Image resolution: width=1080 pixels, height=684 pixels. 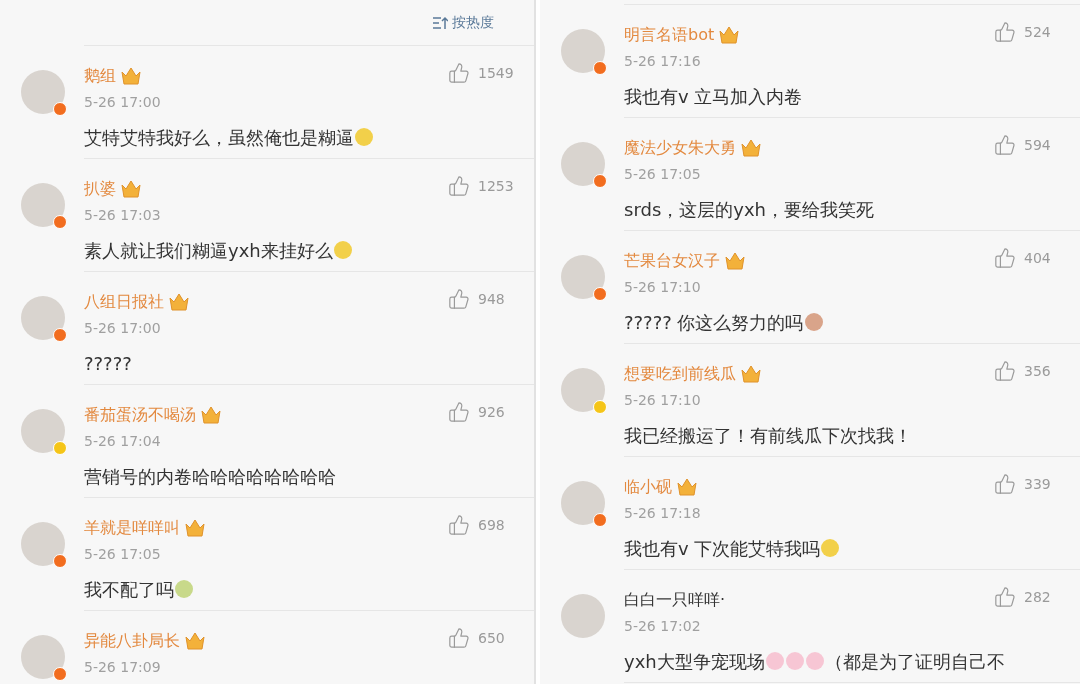 What do you see at coordinates (210, 476) in the screenshot?
I see `comment-text: 营销号的内卷哈哈哈哈哈哈哈哈` at bounding box center [210, 476].